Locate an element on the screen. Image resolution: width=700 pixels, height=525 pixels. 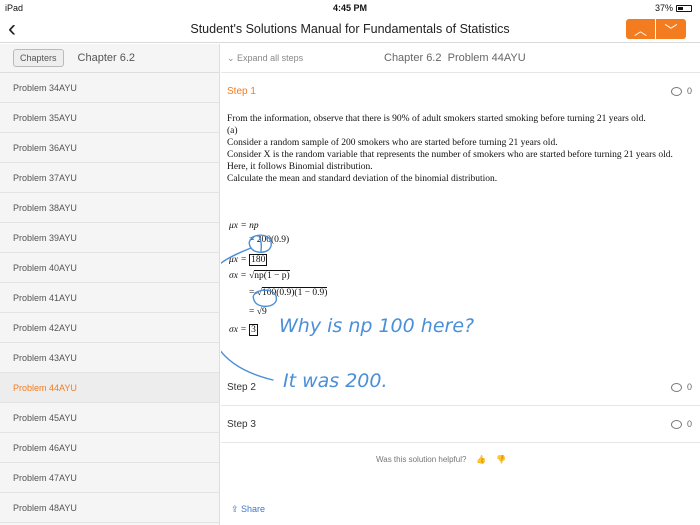
sd-result: σx = 3 is located at coordinates (243, 330).